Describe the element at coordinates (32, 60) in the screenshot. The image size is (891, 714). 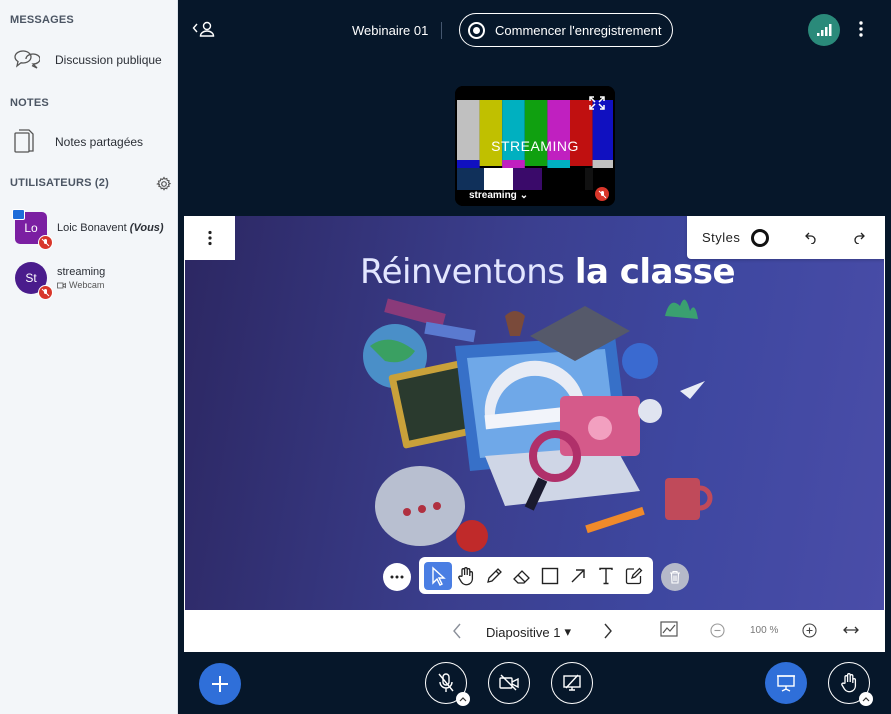
I see `chat-bubbles-icon` at that location.